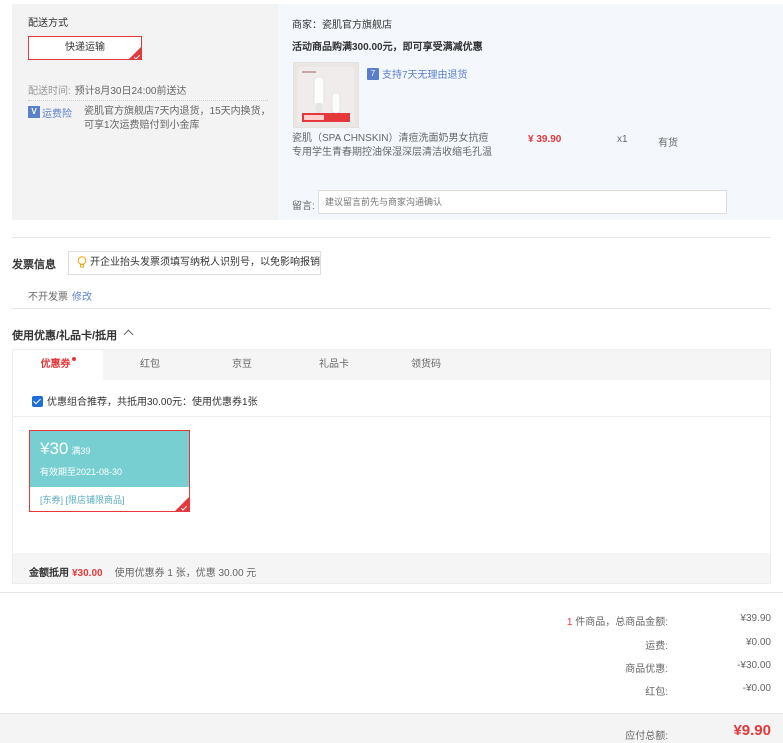  Describe the element at coordinates (756, 688) in the screenshot. I see `red-packet-value: -¥0.00` at that location.